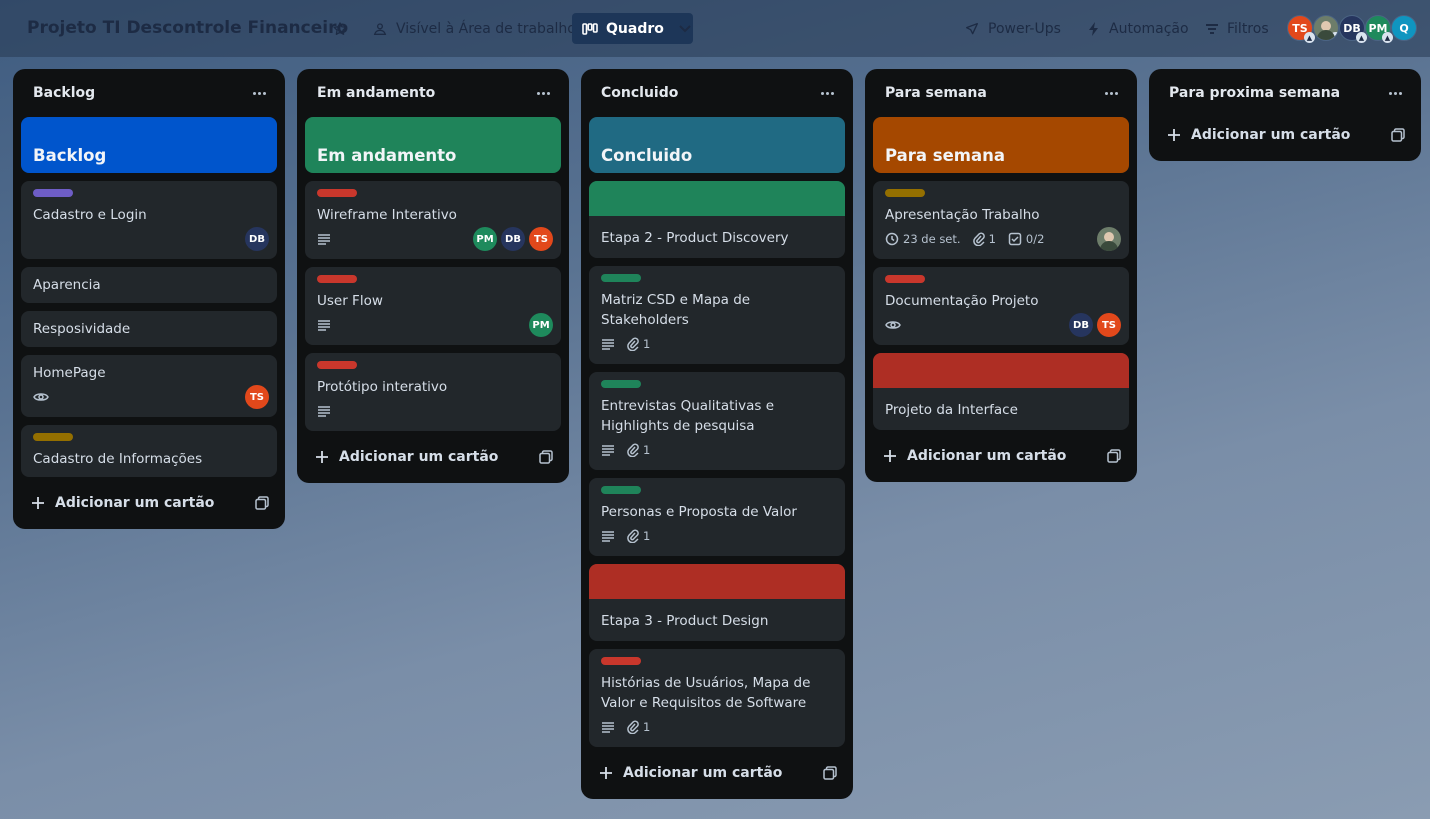 This screenshot has width=1430, height=819. What do you see at coordinates (932, 239) in the screenshot?
I see `due-date-text: 23 de set.` at bounding box center [932, 239].